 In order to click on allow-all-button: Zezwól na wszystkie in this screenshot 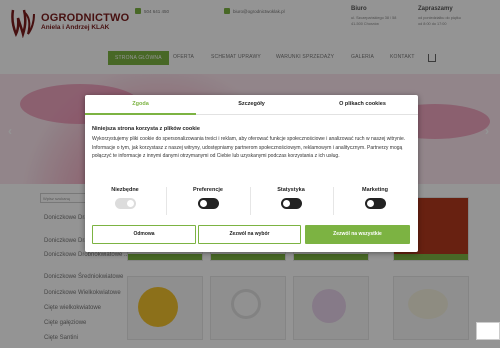, I will do `click(357, 234)`.